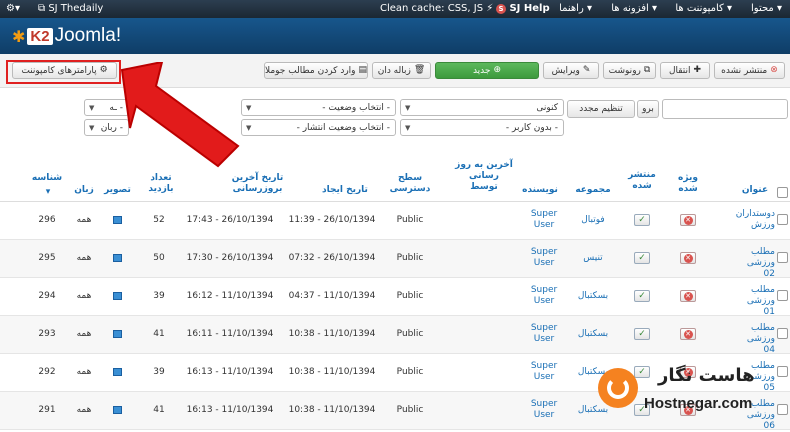  Describe the element at coordinates (257, 184) in the screenshot. I see `col-modified: تاریخ آخرین بروزرسانی` at that location.